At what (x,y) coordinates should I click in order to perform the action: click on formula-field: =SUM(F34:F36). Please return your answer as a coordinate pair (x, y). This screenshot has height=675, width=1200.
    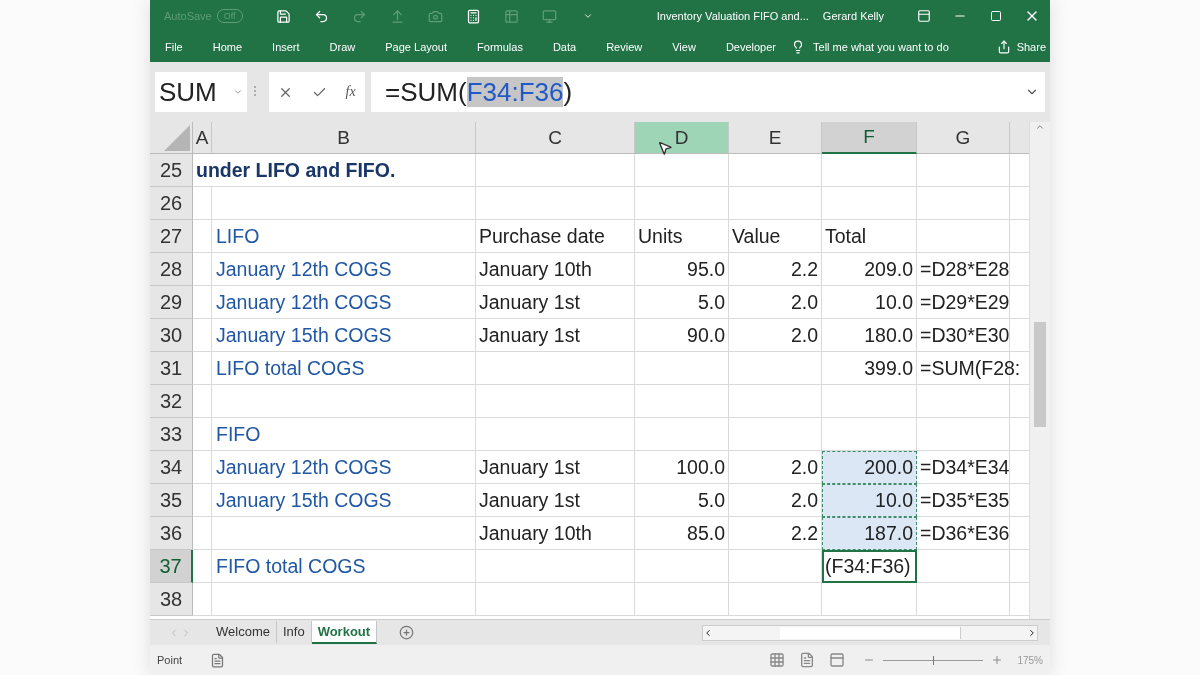
    Looking at the image, I should click on (708, 92).